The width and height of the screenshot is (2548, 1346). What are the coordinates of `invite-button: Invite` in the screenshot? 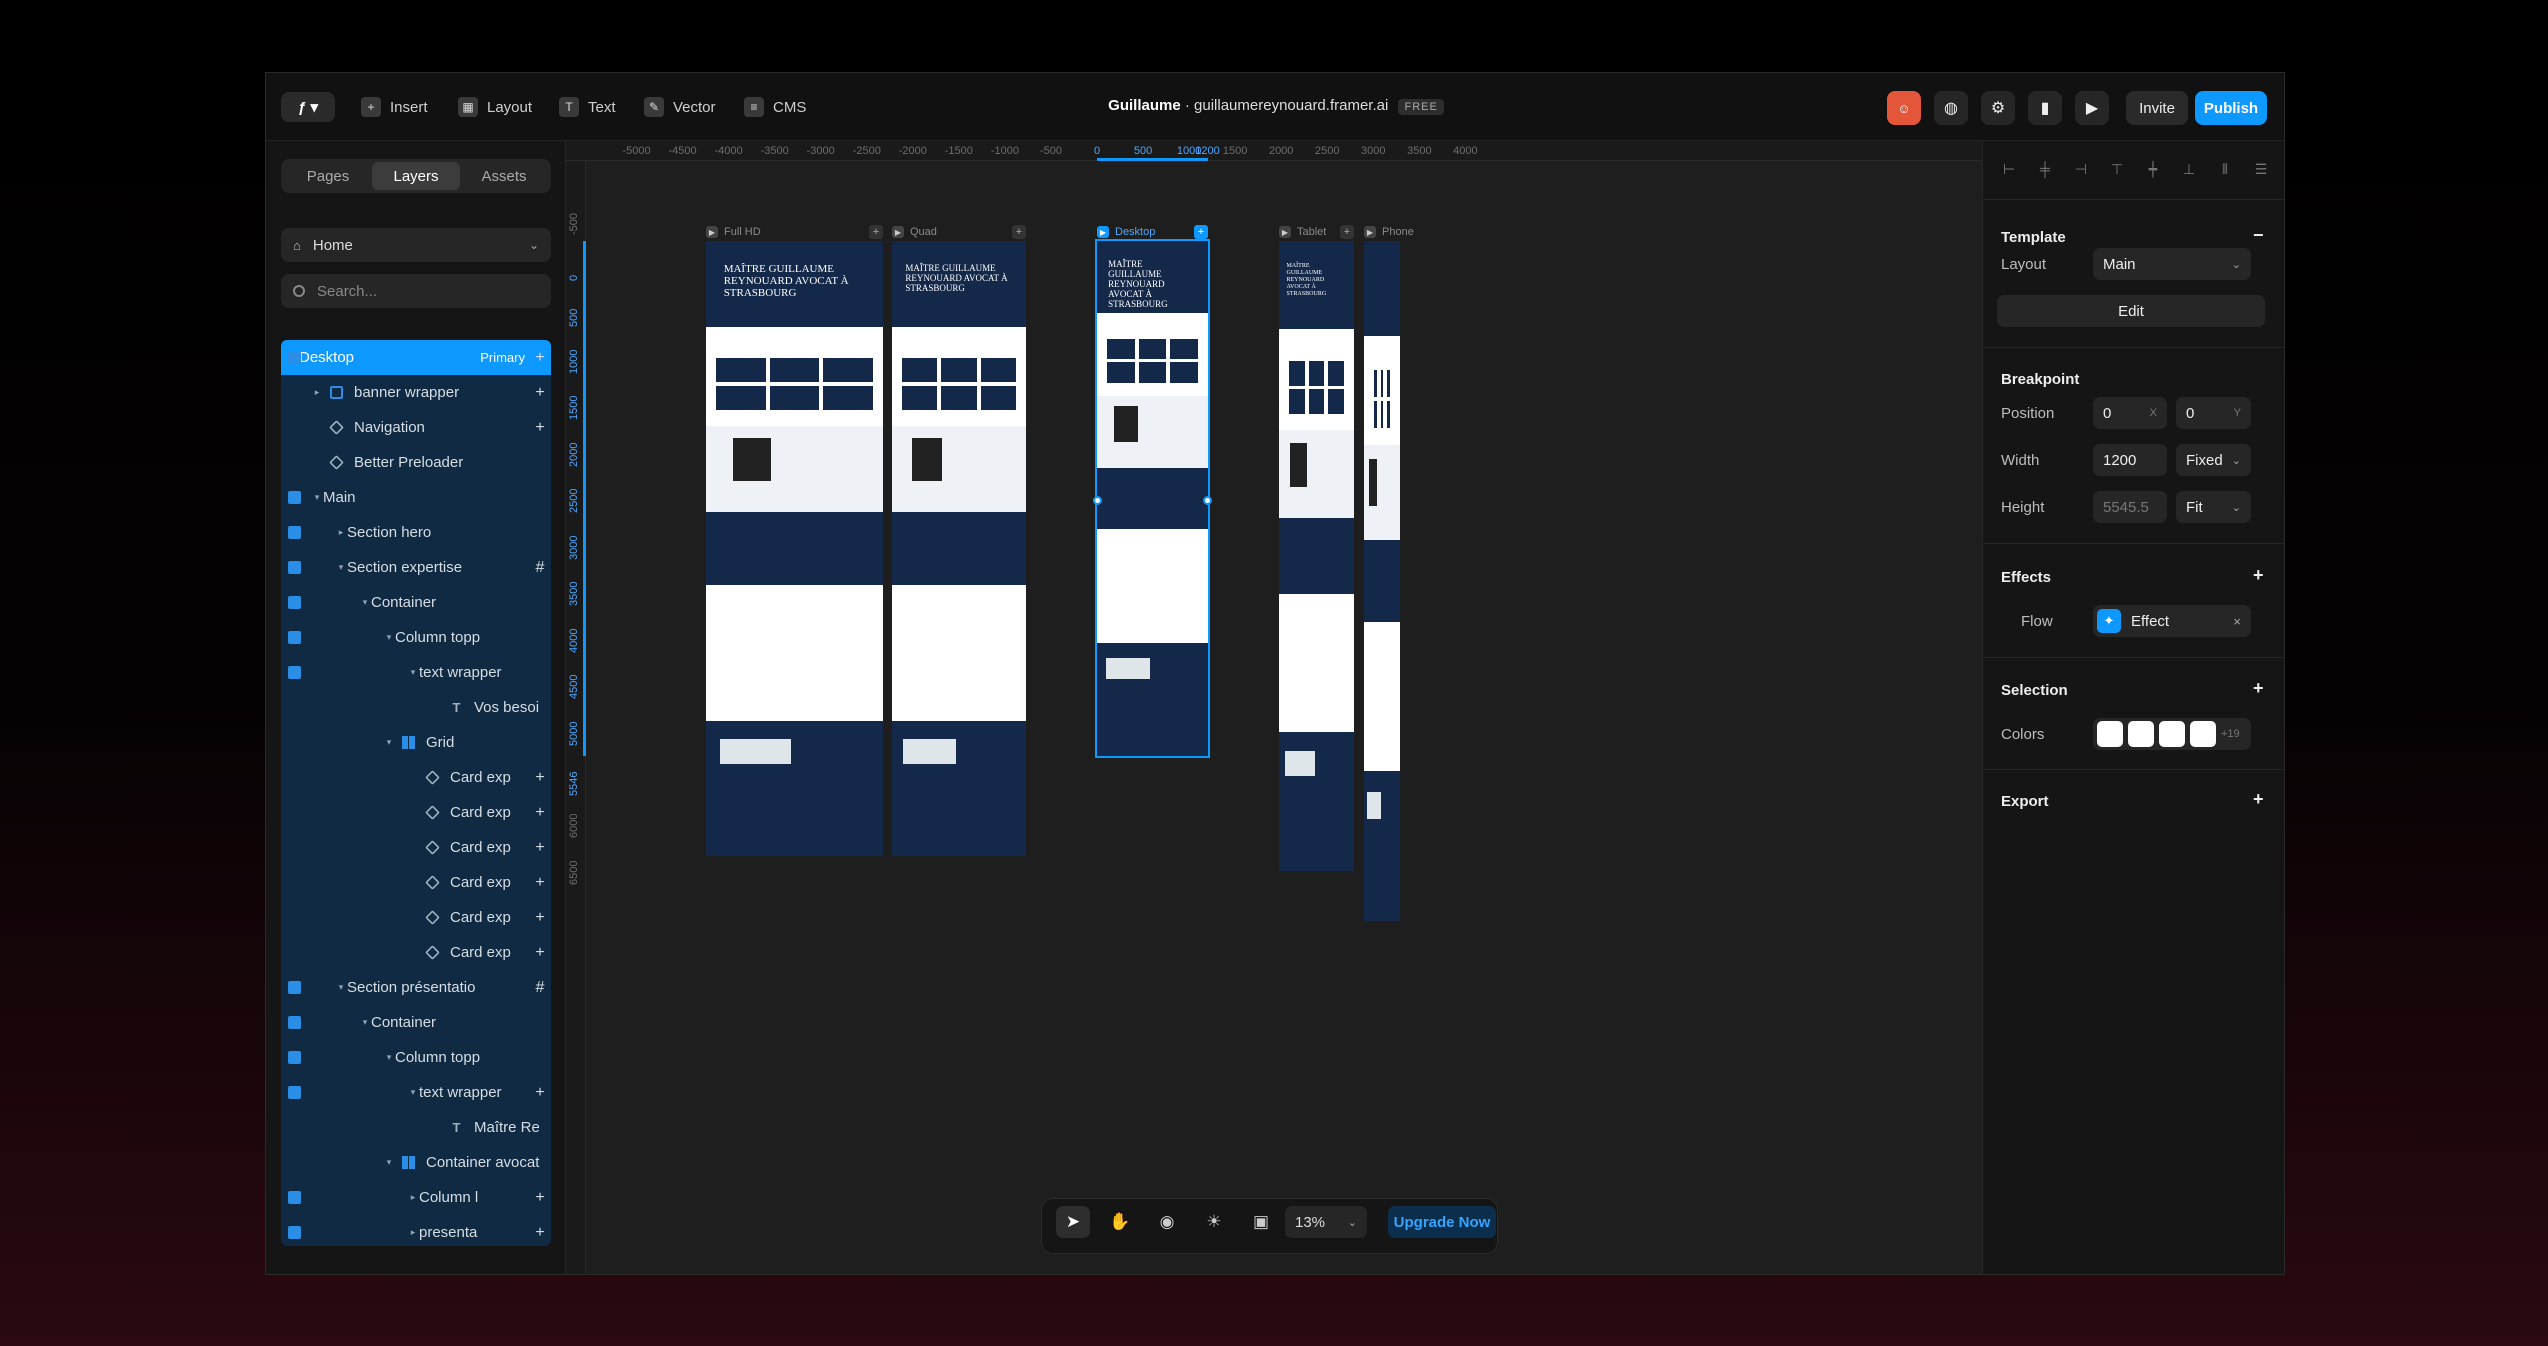 It's located at (2157, 108).